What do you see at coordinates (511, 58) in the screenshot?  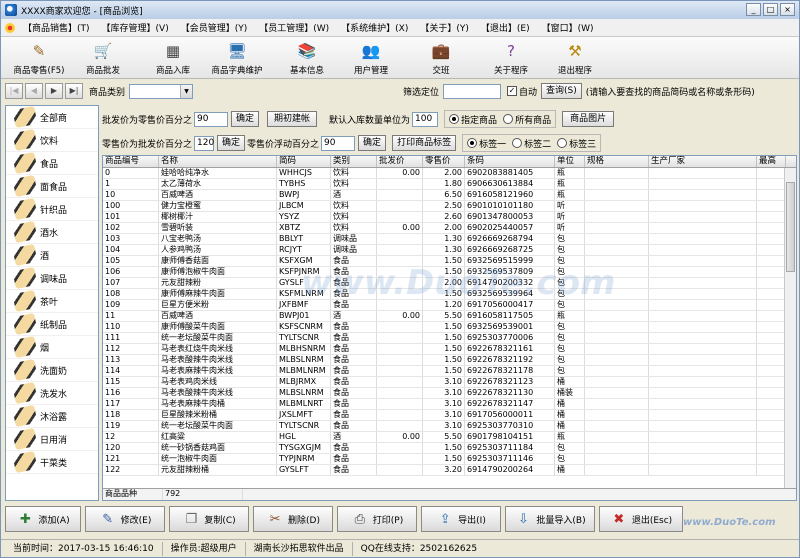 I see `toolbar-about-button: ? 关于程序` at bounding box center [511, 58].